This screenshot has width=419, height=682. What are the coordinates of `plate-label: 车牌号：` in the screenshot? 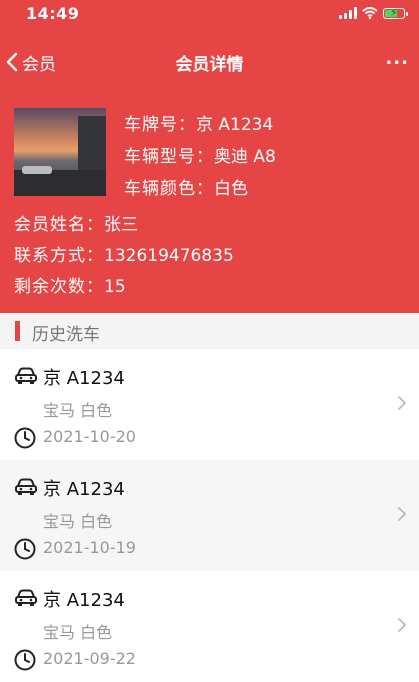 It's located at (160, 125).